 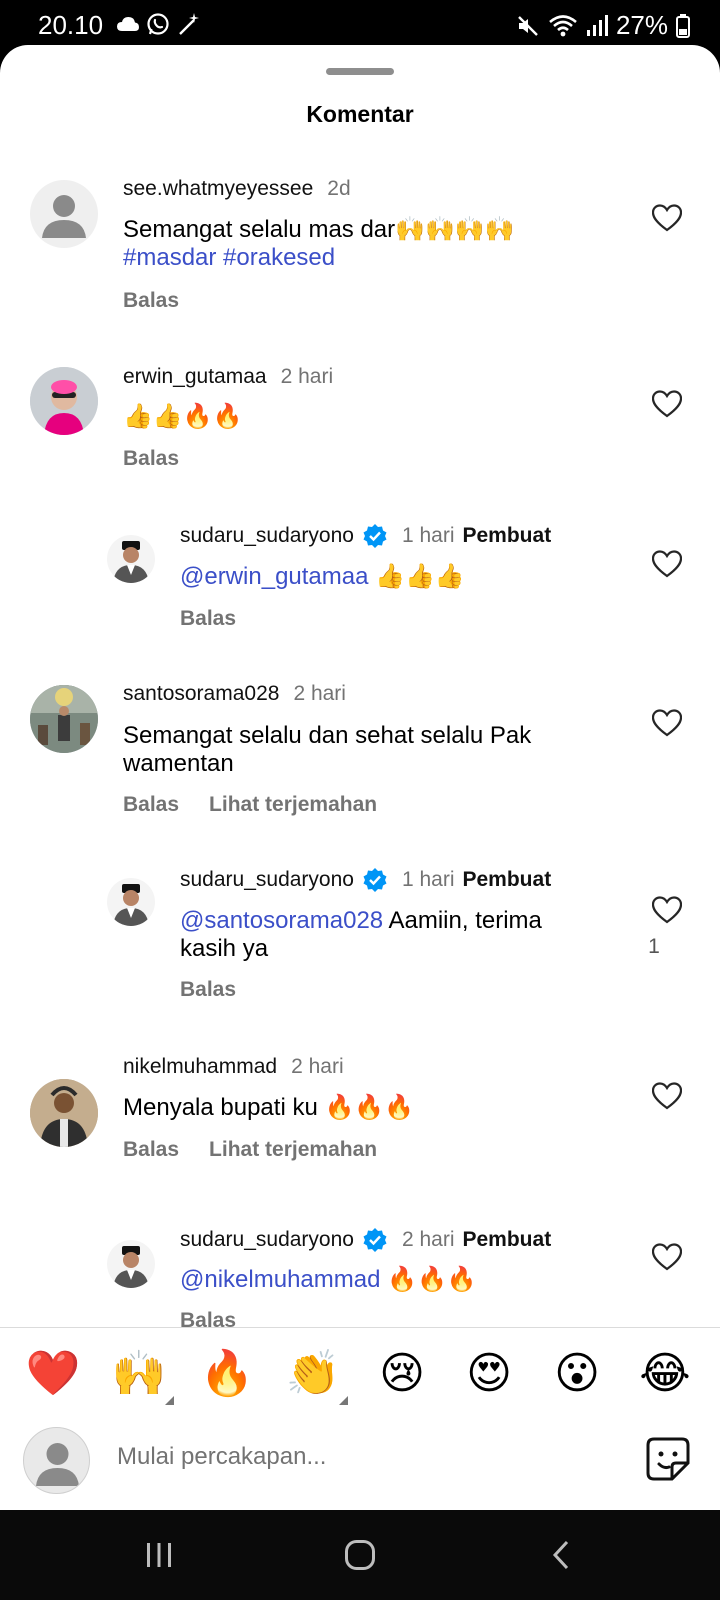 I want to click on comment-text-block: @santosorama028 Aamiin, terima kasih ya, so click(x=390, y=935).